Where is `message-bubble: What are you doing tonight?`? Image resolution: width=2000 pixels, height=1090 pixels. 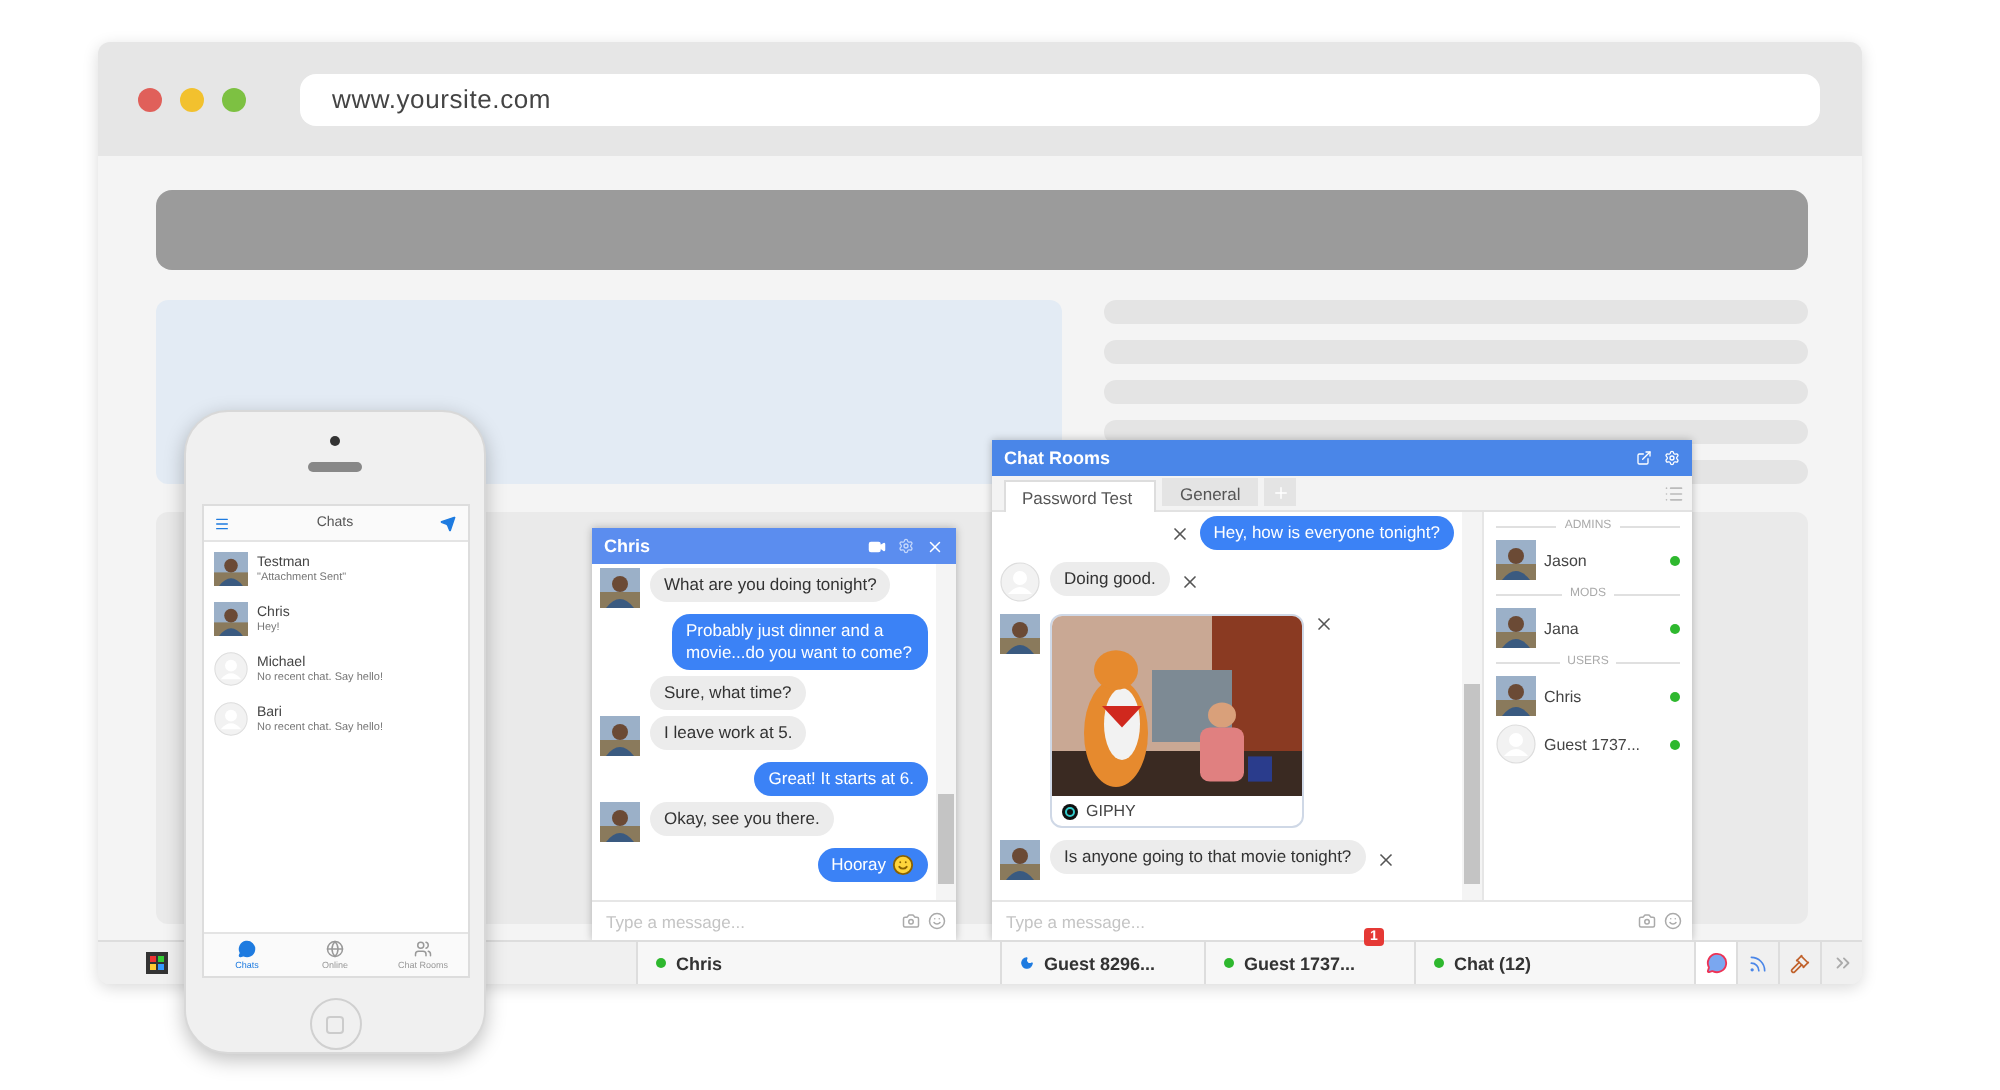 message-bubble: What are you doing tonight? is located at coordinates (770, 585).